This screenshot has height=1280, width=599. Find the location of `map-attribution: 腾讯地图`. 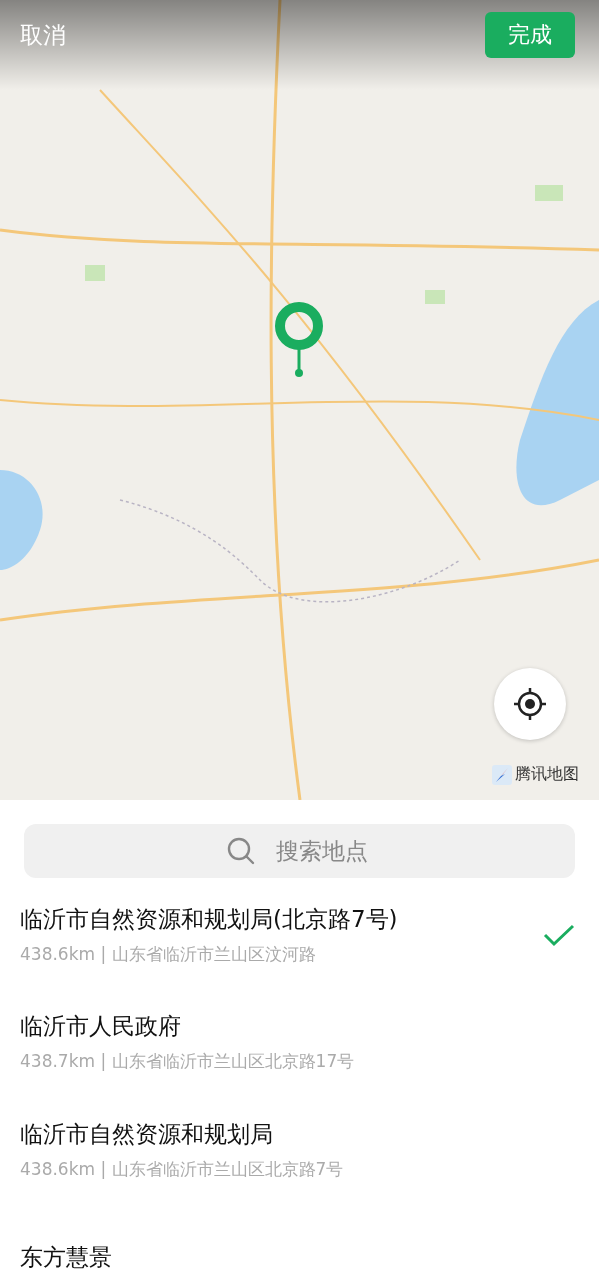

map-attribution: 腾讯地图 is located at coordinates (547, 774).